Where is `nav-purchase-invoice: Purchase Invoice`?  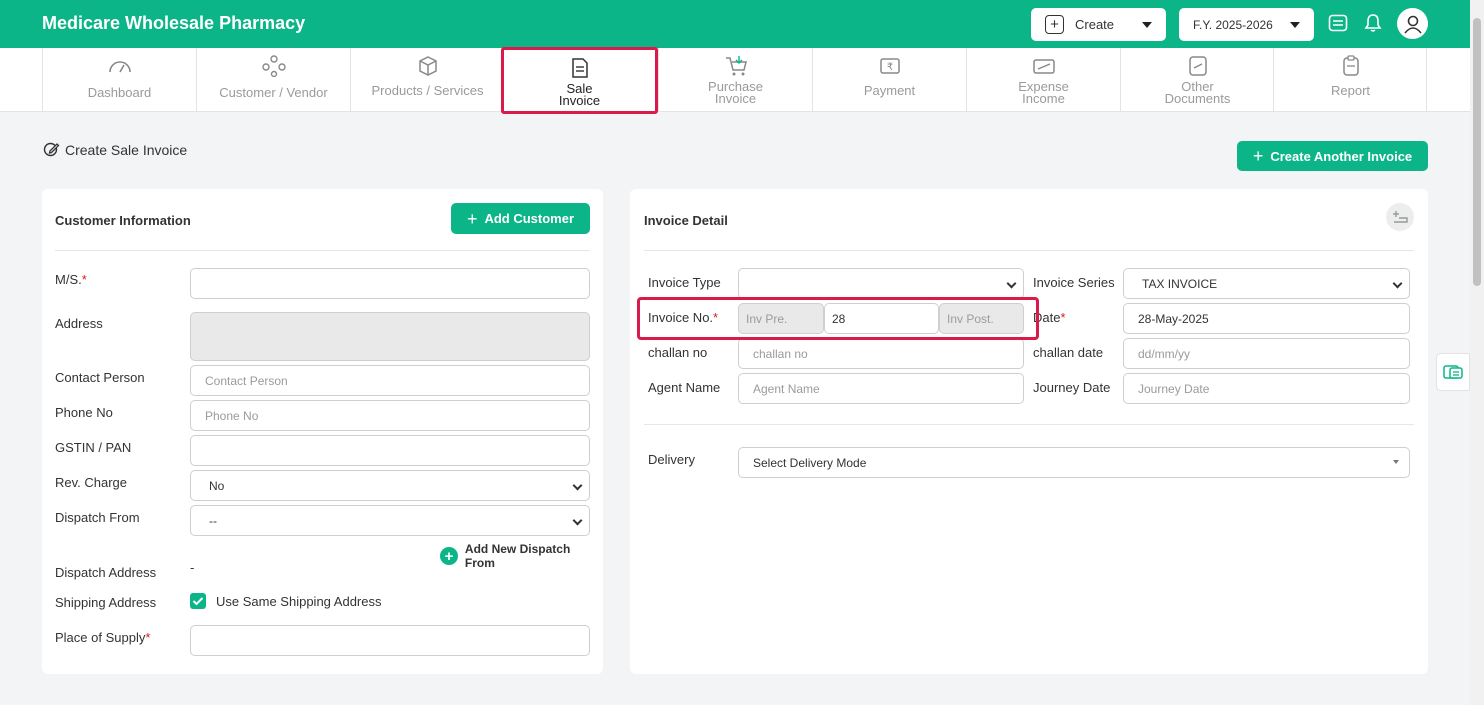 nav-purchase-invoice: Purchase Invoice is located at coordinates (735, 79).